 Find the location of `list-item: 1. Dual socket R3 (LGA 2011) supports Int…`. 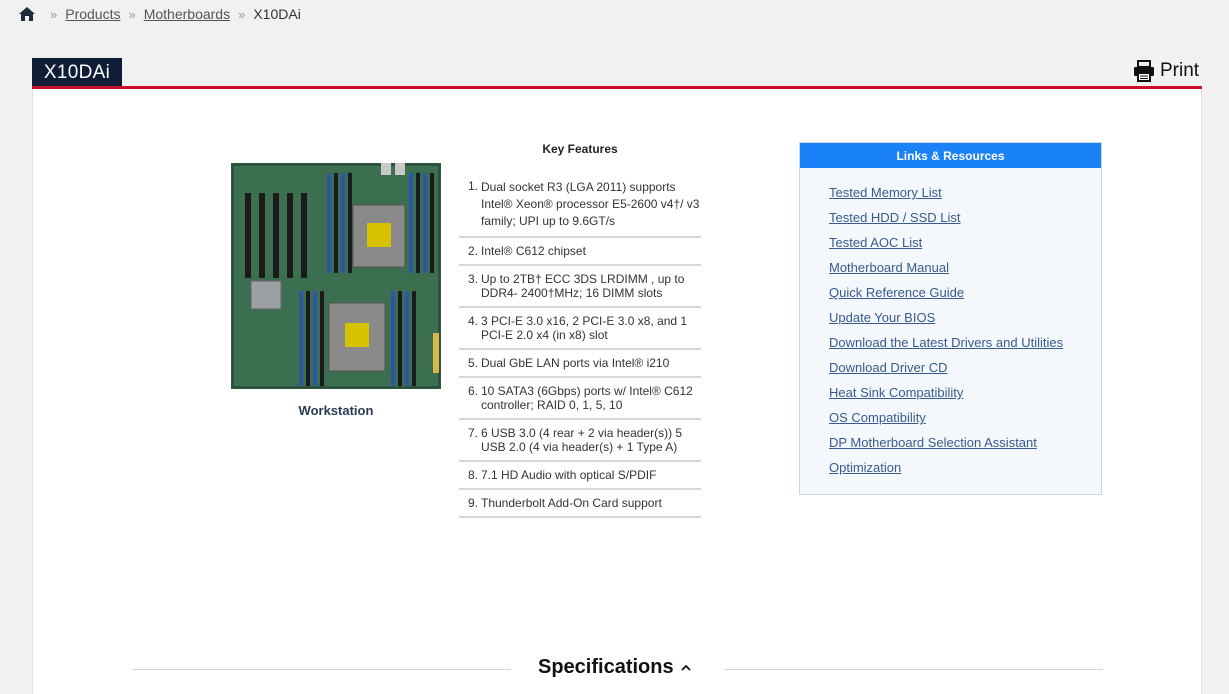

list-item: 1. Dual socket R3 (LGA 2011) supports Int… is located at coordinates (580, 205).